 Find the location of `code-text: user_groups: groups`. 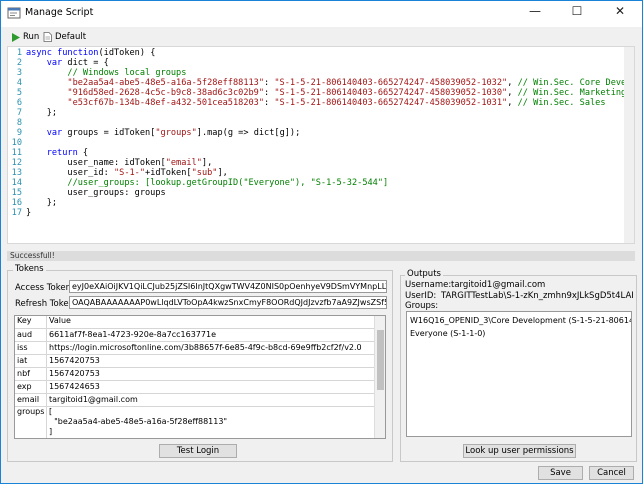

code-text: user_groups: groups is located at coordinates (96, 193).